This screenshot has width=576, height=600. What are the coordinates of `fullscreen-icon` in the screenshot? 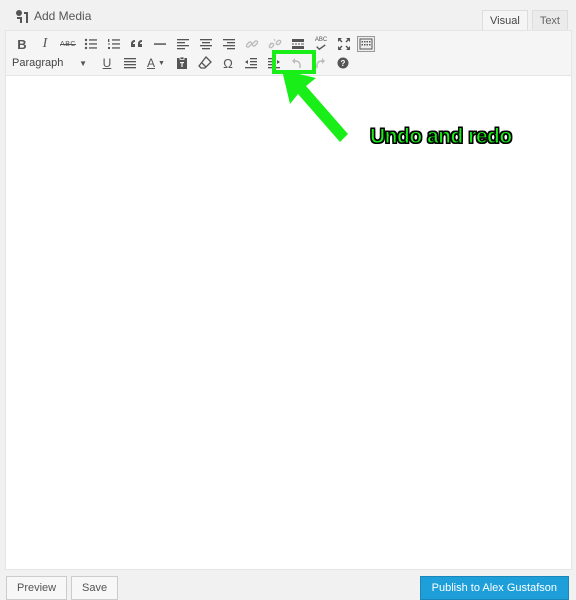 It's located at (344, 44).